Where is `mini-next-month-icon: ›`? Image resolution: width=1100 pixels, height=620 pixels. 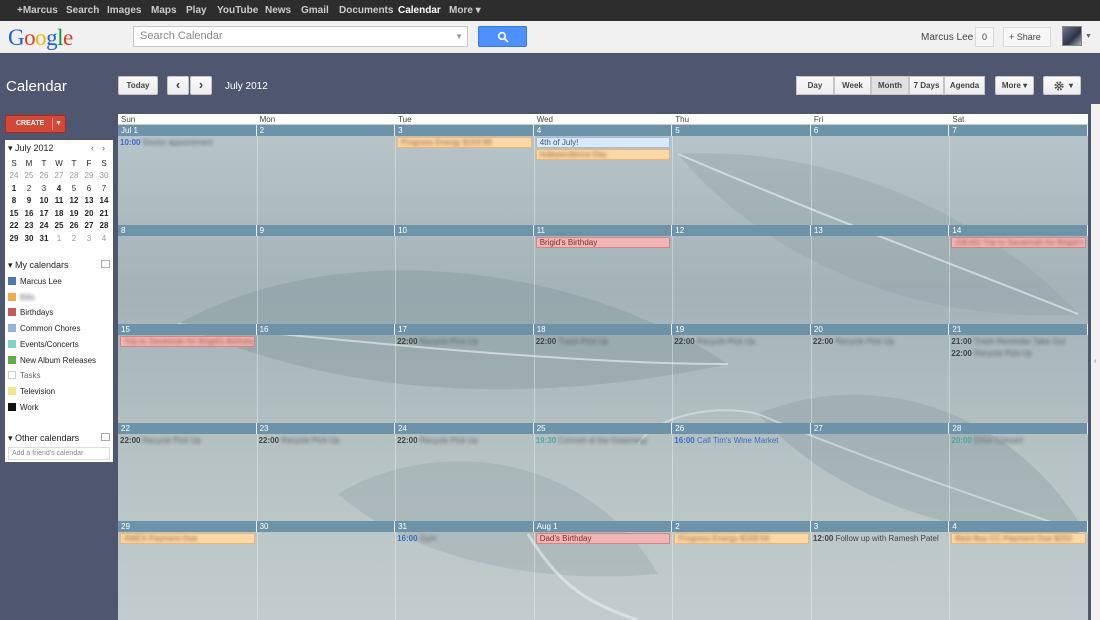
mini-next-month-icon: › is located at coordinates (103, 148).